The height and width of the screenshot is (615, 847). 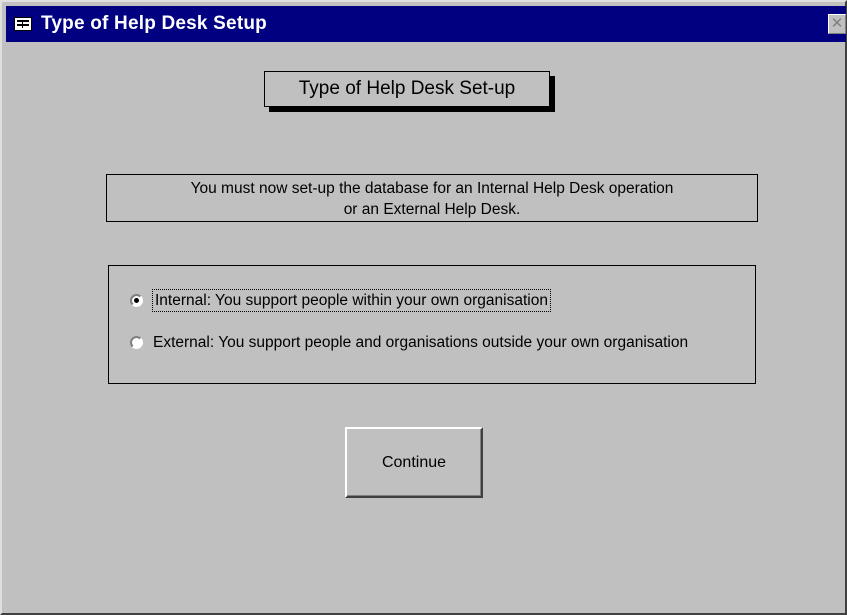 What do you see at coordinates (414, 462) in the screenshot?
I see `continue-button: Continue` at bounding box center [414, 462].